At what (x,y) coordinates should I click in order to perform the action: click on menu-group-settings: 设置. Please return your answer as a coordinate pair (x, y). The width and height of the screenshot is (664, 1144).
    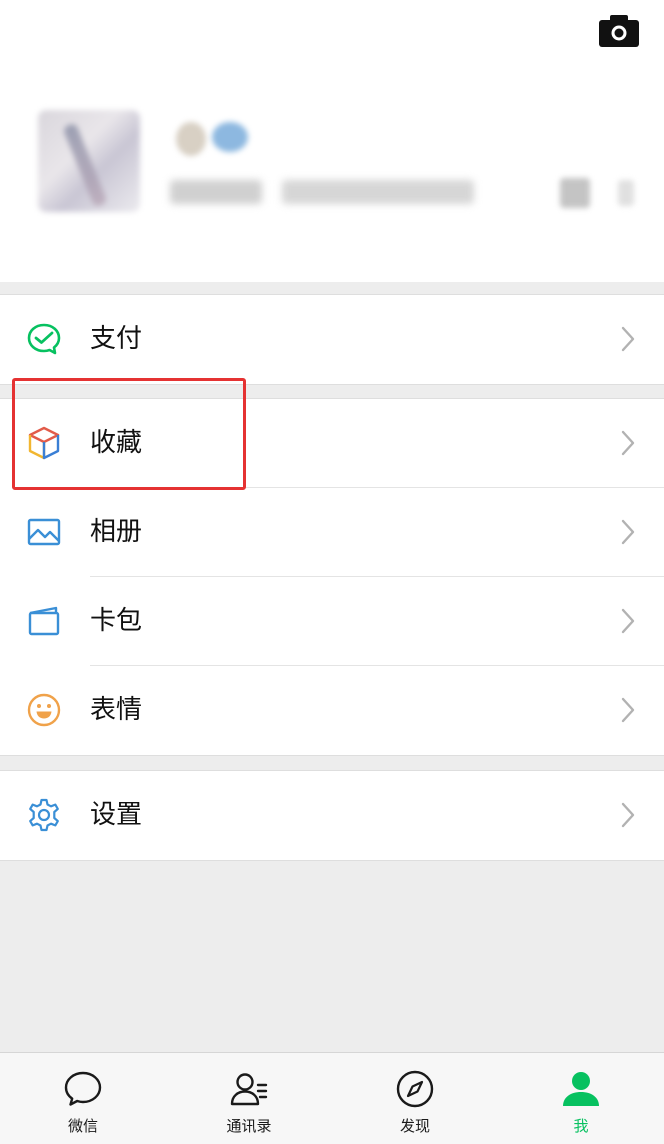
    Looking at the image, I should click on (332, 815).